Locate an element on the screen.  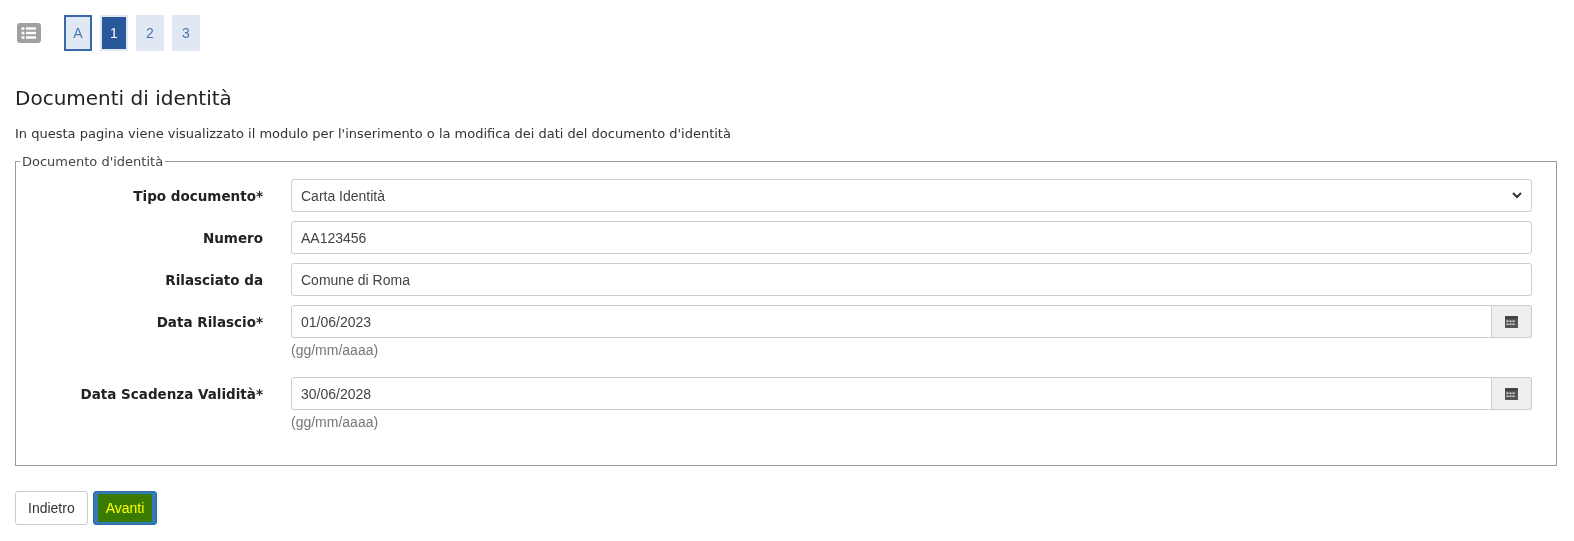
date-field: 30/06/2028 is located at coordinates (891, 393).